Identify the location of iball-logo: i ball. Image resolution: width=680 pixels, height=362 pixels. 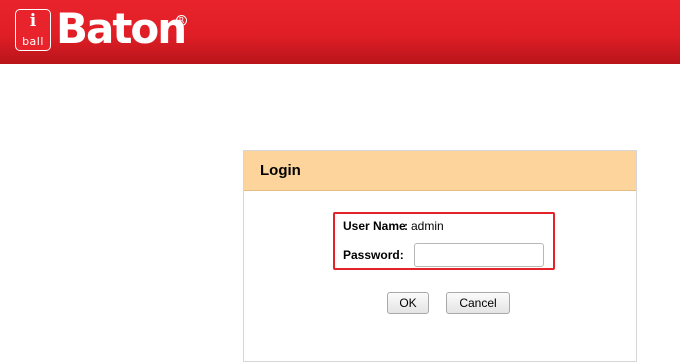
(33, 30).